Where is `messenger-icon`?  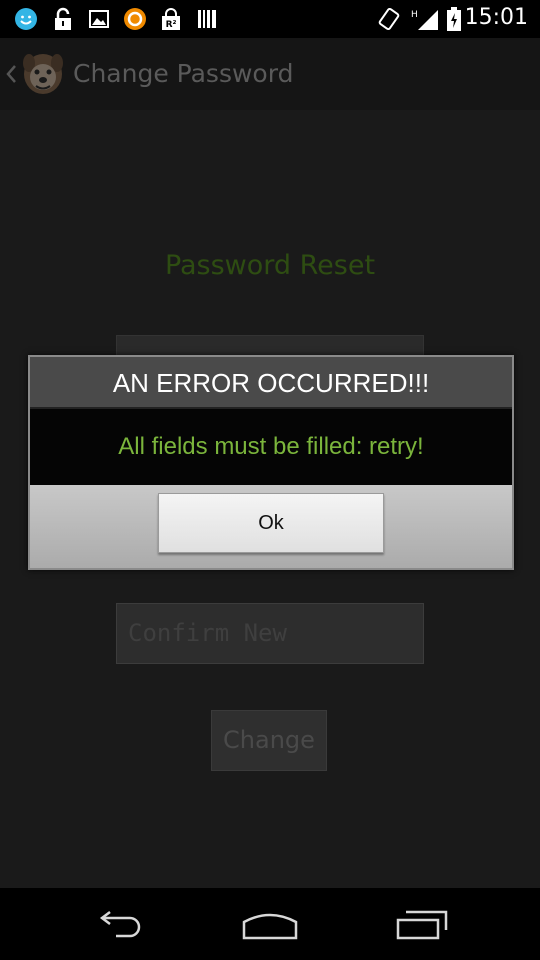
messenger-icon is located at coordinates (26, 19).